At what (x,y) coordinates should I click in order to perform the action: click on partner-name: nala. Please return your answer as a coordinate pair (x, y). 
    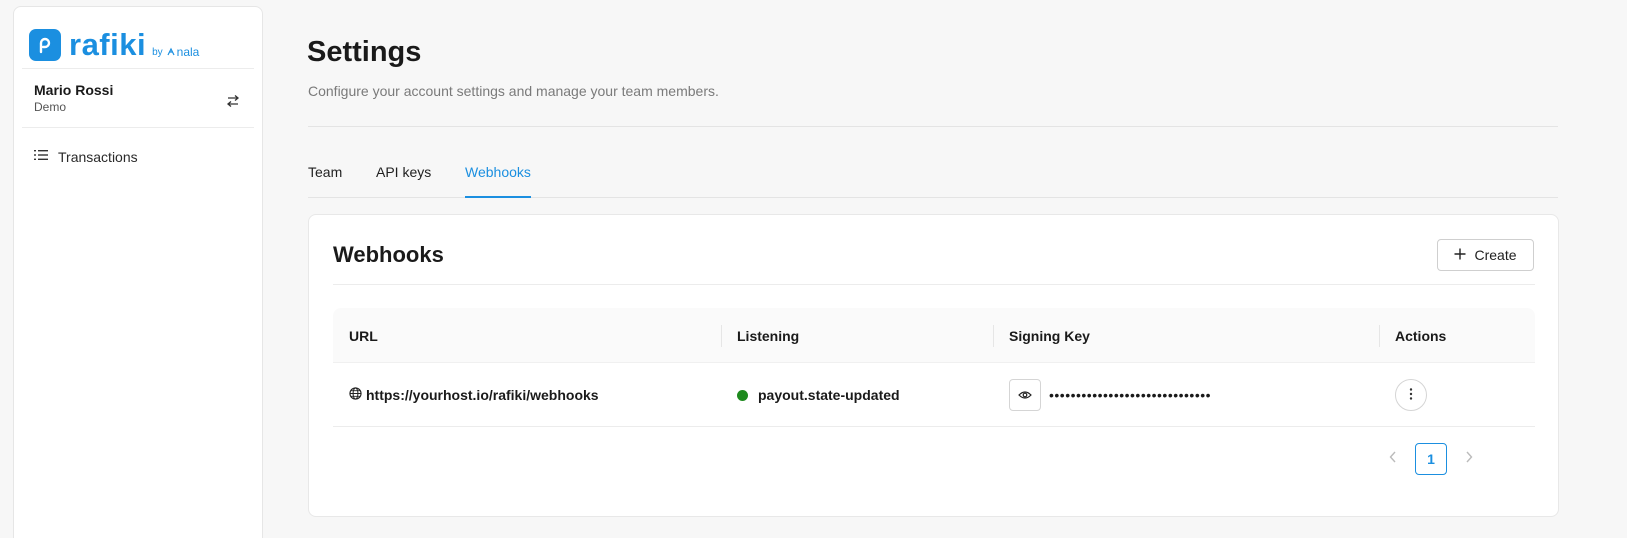
    Looking at the image, I should click on (188, 52).